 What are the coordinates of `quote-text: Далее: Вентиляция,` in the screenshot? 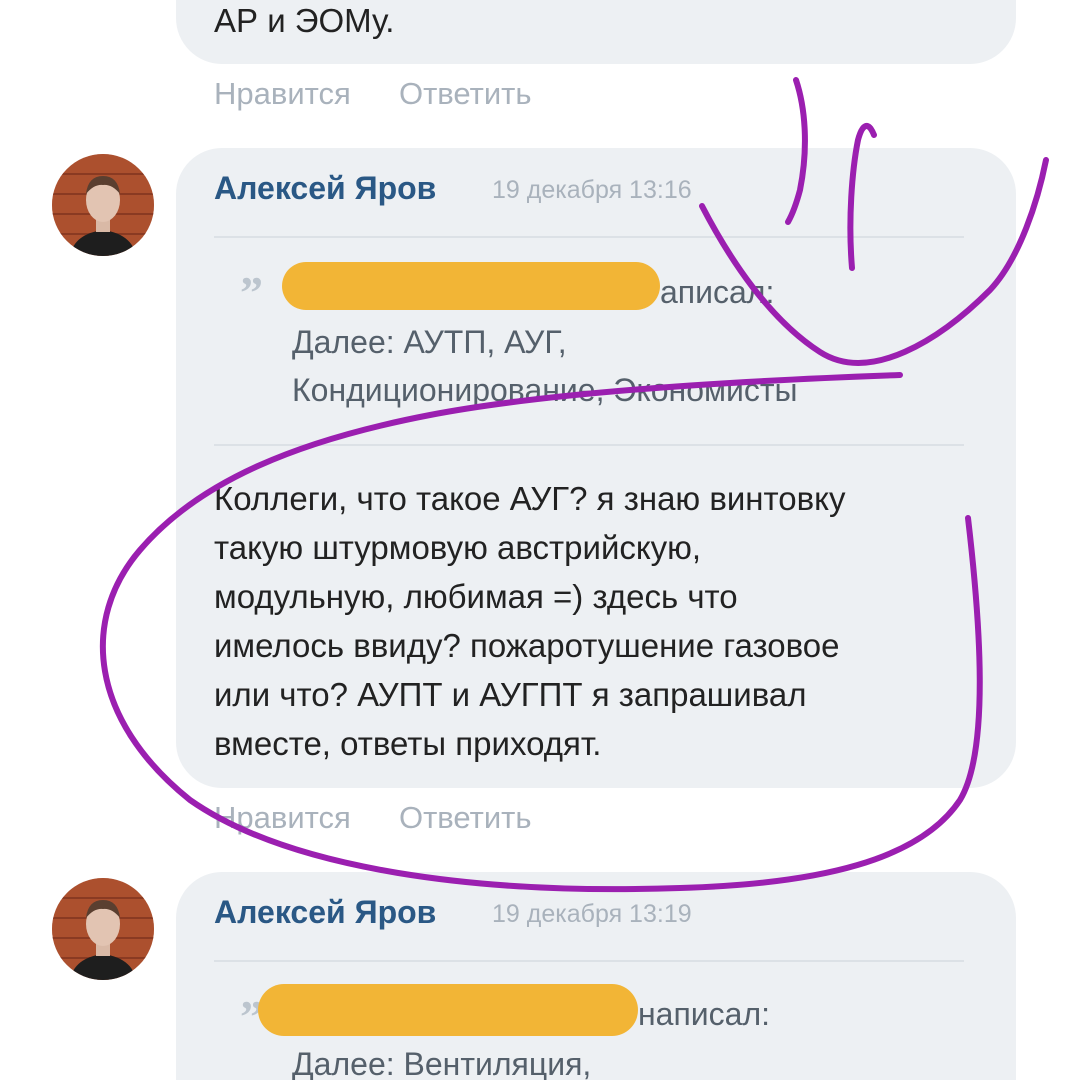 It's located at (442, 1063).